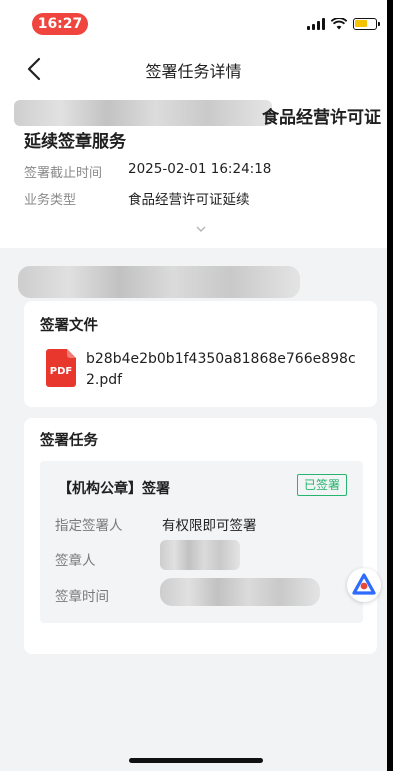 This screenshot has width=393, height=771. I want to click on redacted-sign-time, so click(240, 592).